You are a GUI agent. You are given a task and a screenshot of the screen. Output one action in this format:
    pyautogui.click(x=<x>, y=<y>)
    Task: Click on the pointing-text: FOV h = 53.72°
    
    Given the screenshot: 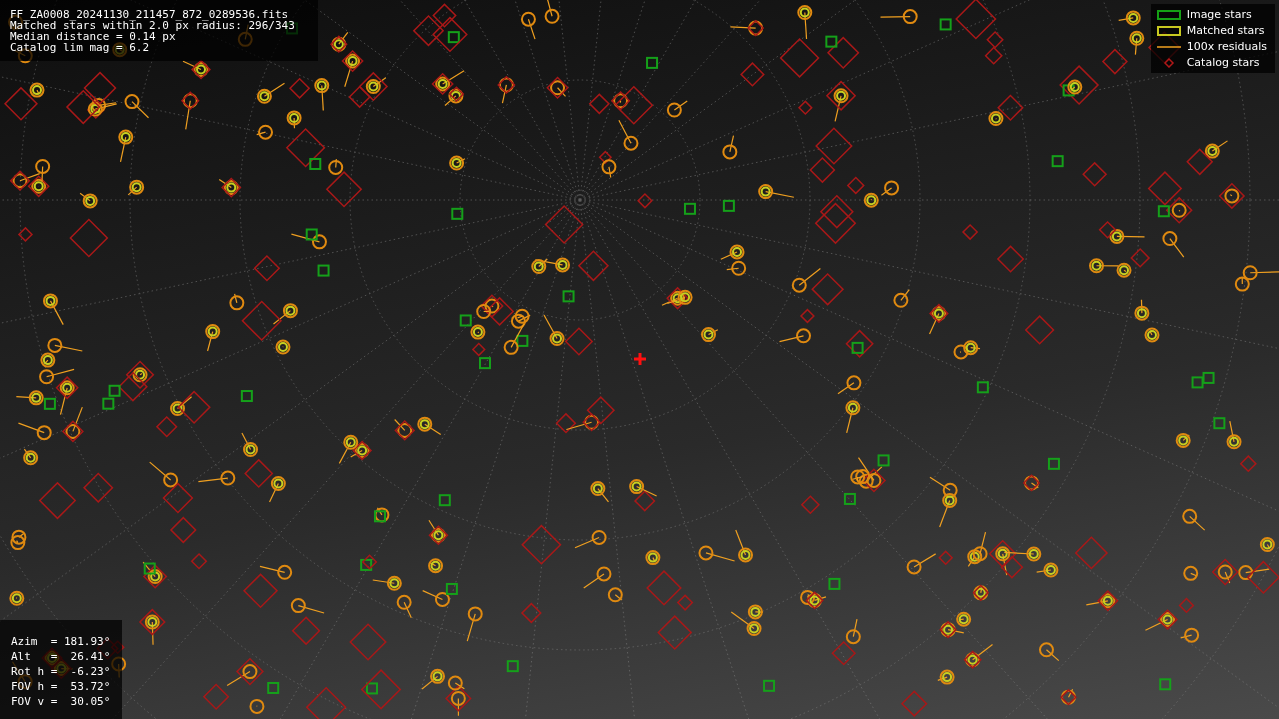 What is the action you would take?
    pyautogui.click(x=61, y=686)
    